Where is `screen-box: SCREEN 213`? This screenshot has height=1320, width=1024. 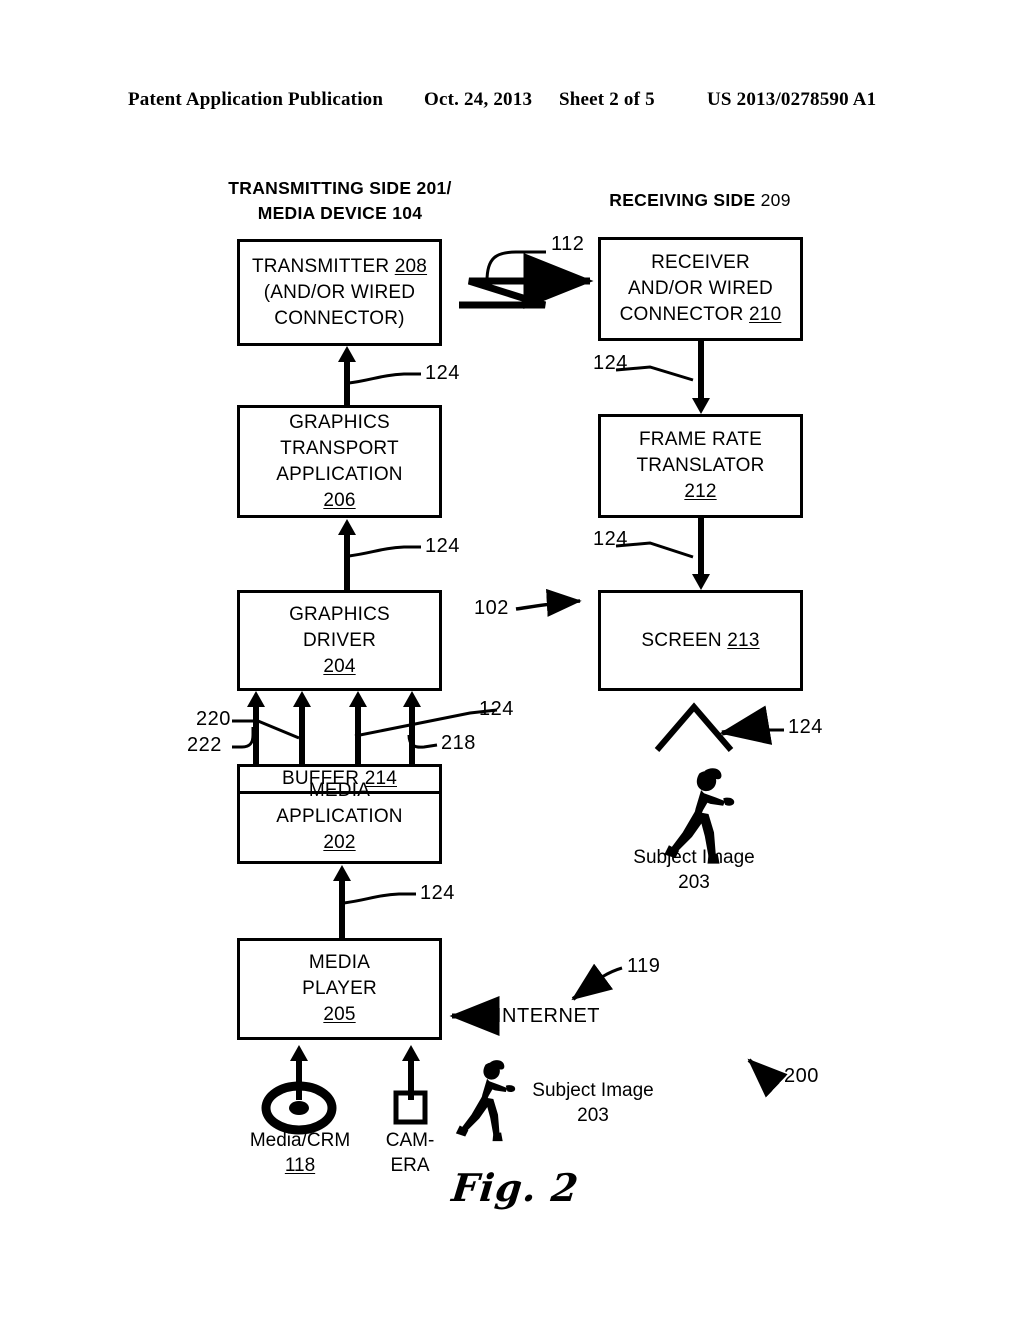 screen-box: SCREEN 213 is located at coordinates (700, 640).